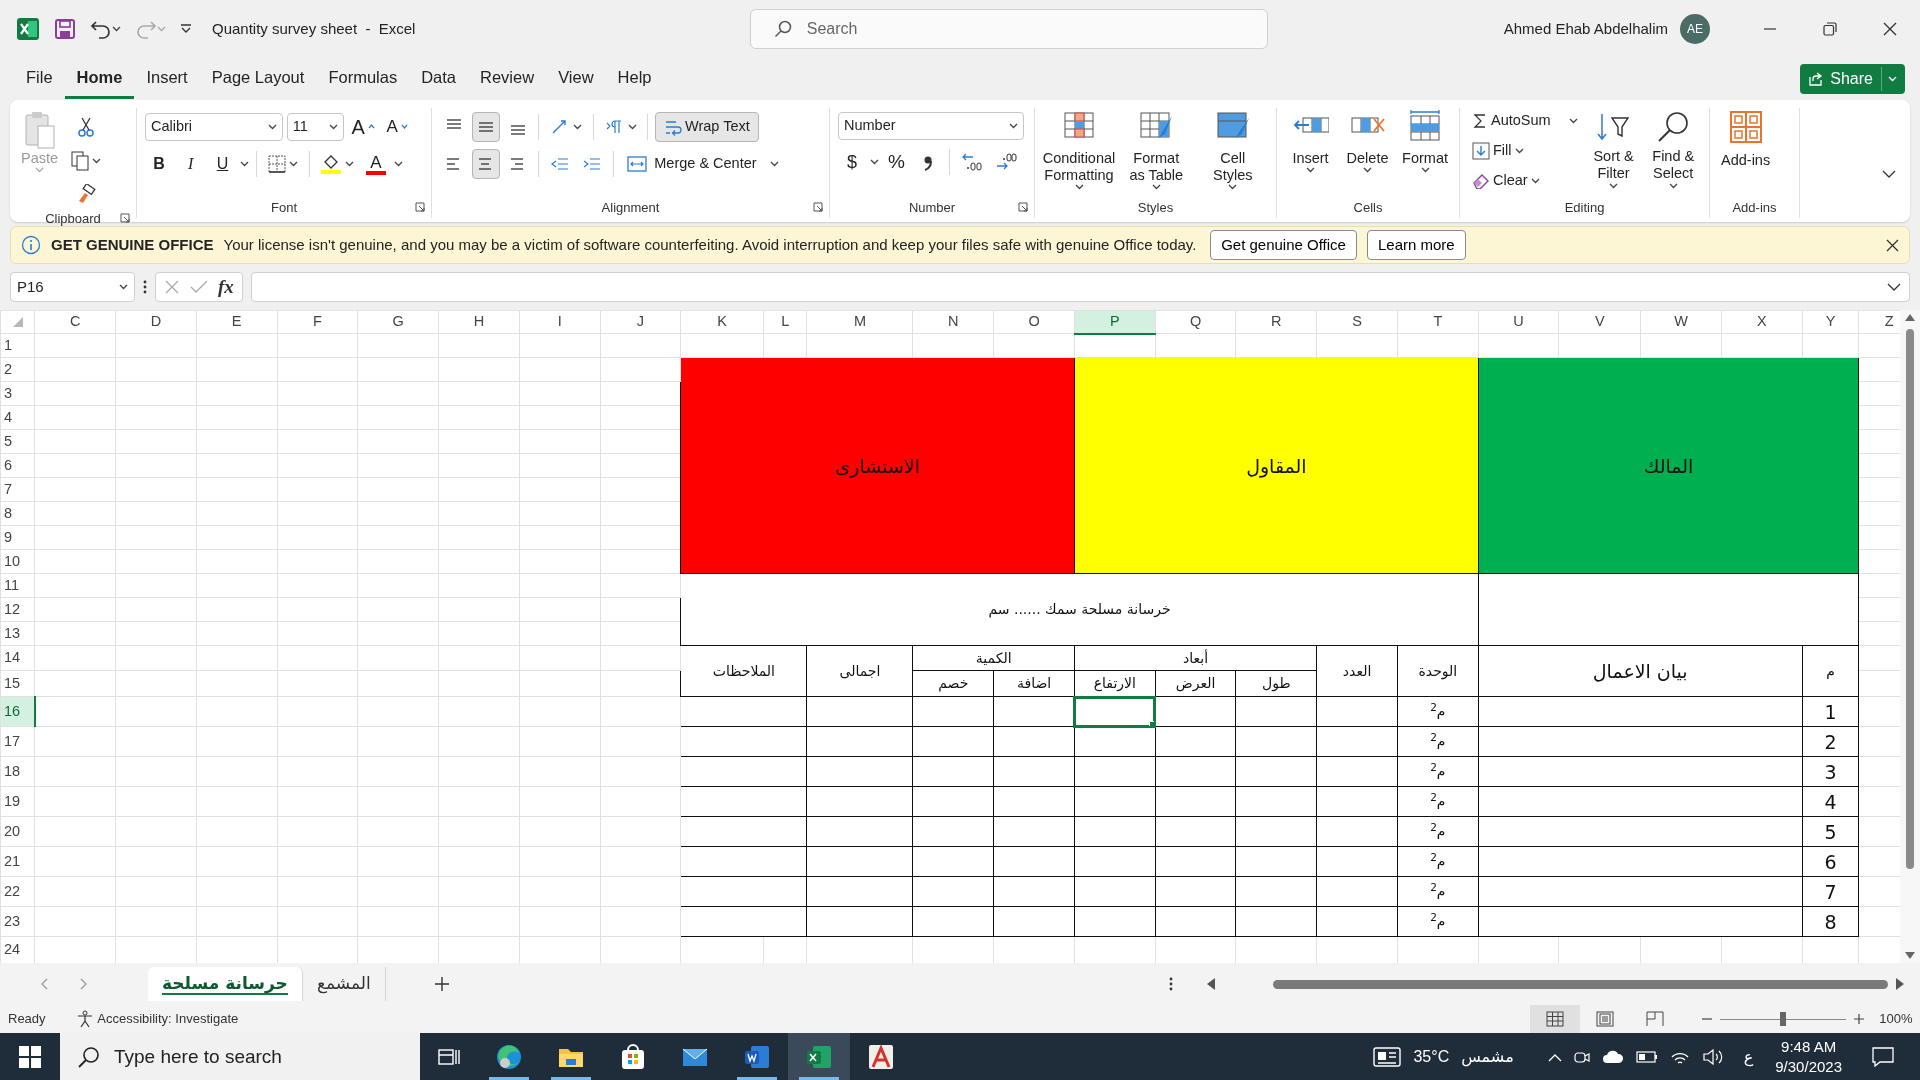 The width and height of the screenshot is (1920, 1080). Describe the element at coordinates (17, 921) in the screenshot. I see `row-header: 23` at that location.